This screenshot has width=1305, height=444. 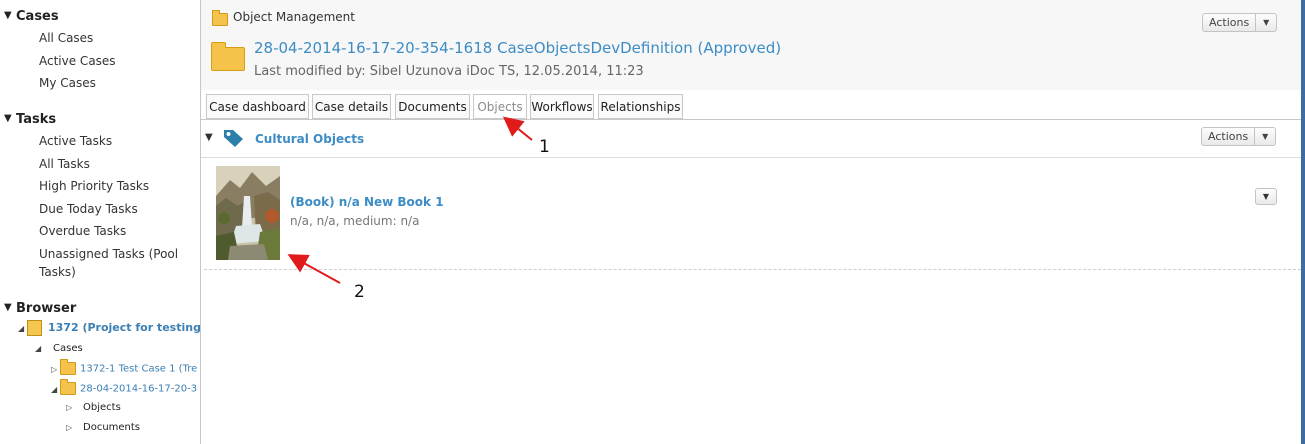 What do you see at coordinates (544, 147) in the screenshot?
I see `annotation-number-1: 1` at bounding box center [544, 147].